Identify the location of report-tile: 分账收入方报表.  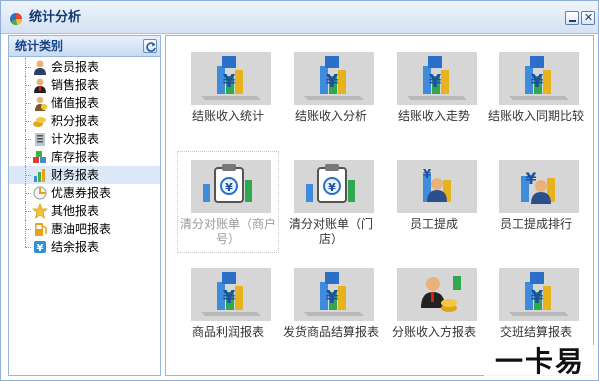
(434, 310).